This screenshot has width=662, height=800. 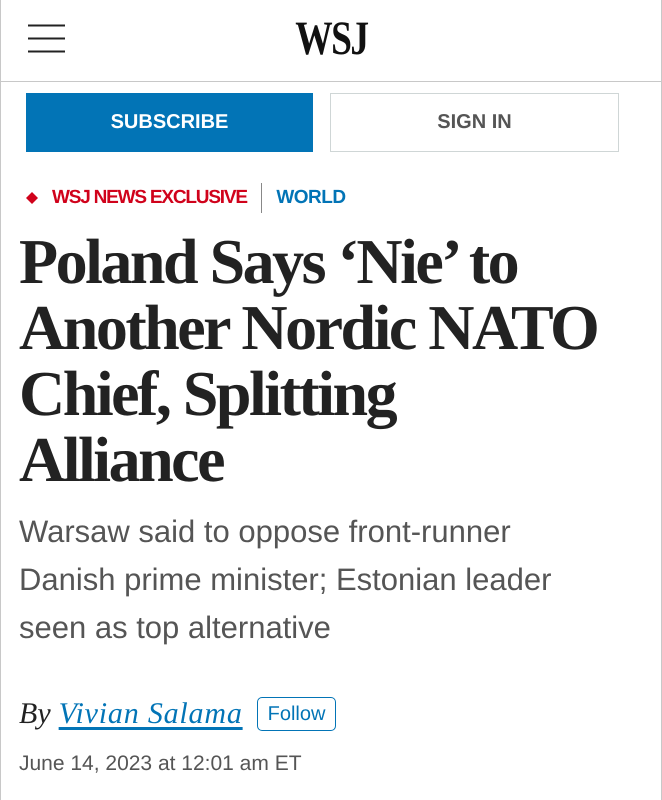 I want to click on logo: WSJ, so click(x=331, y=38).